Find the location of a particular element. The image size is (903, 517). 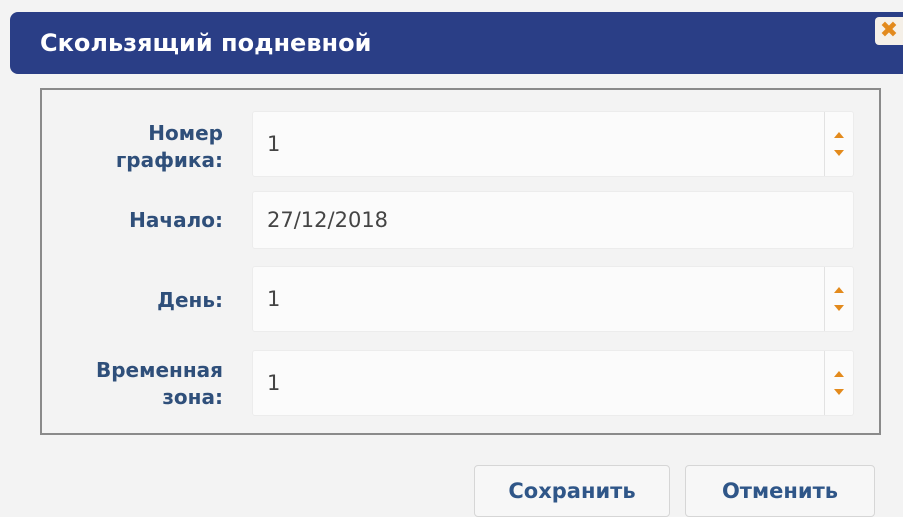

time-zone-stepper: 1 is located at coordinates (553, 383).